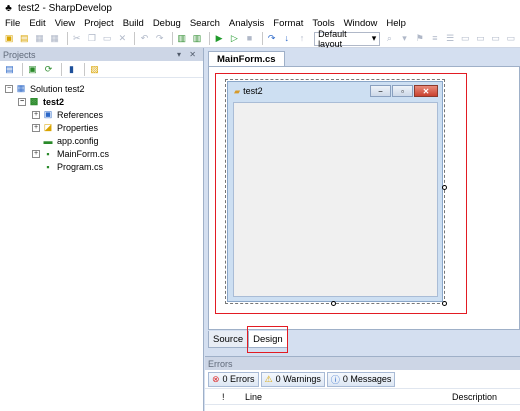 Image resolution: width=520 pixels, height=411 pixels. I want to click on show-all-files-icon: ▣, so click(32, 69).